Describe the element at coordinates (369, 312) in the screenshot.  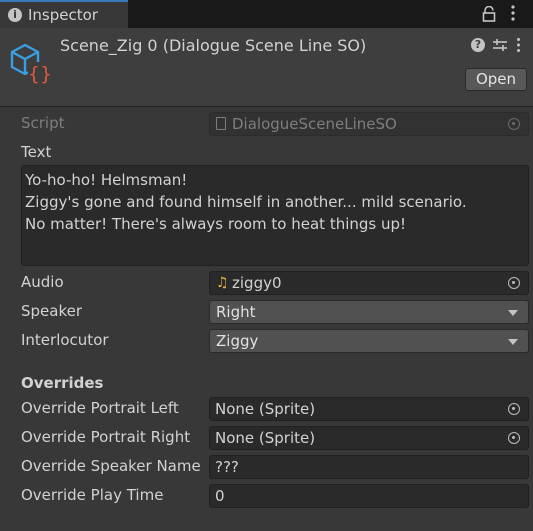
I see `speaker-dropdown: Right` at that location.